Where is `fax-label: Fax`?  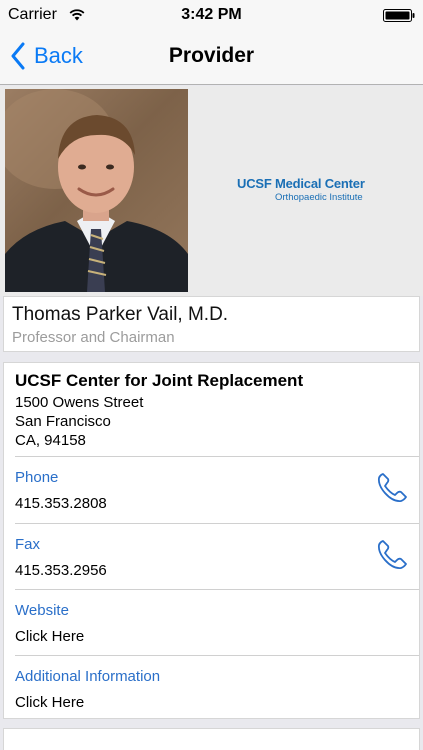
fax-label: Fax is located at coordinates (28, 544).